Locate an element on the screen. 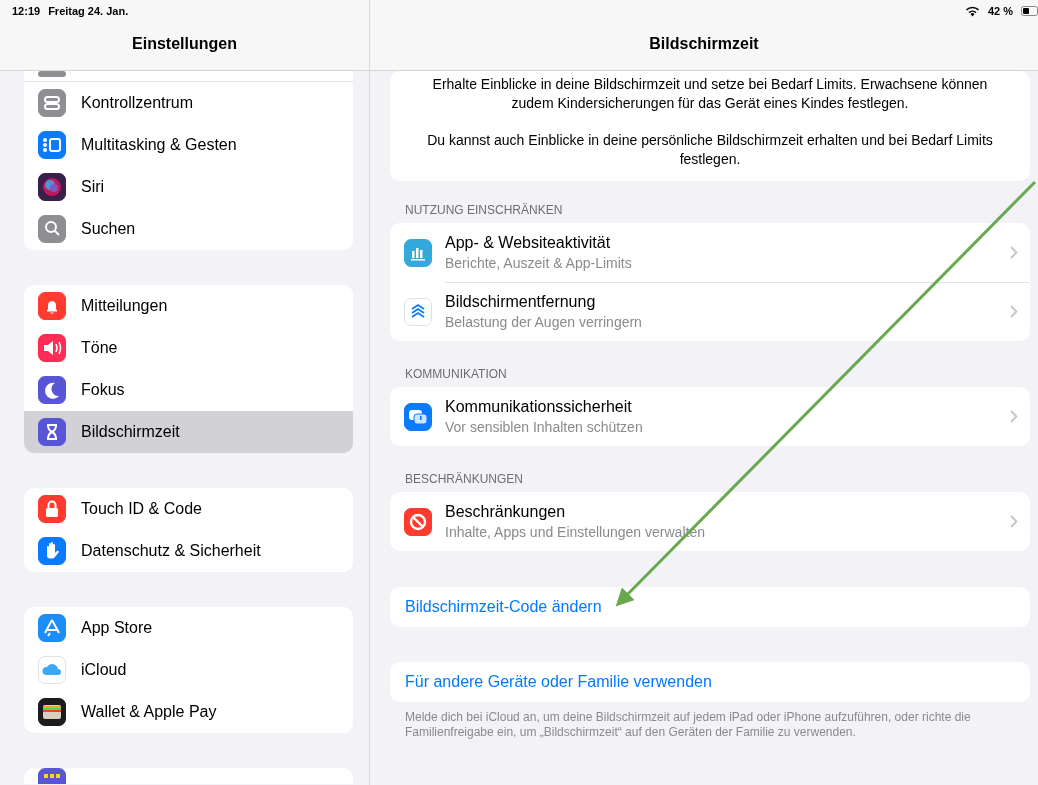 This screenshot has height=785, width=1038. section-header: KOMMUNIKATION is located at coordinates (456, 375).